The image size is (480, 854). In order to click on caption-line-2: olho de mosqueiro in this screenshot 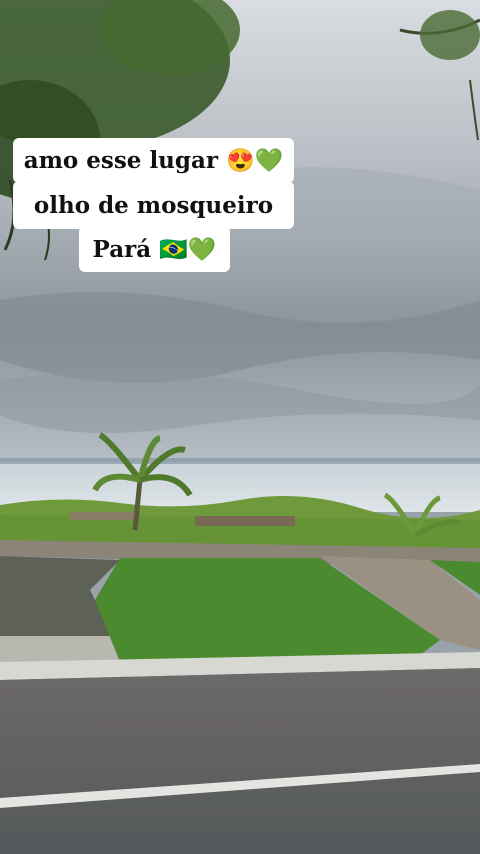, I will do `click(153, 205)`.